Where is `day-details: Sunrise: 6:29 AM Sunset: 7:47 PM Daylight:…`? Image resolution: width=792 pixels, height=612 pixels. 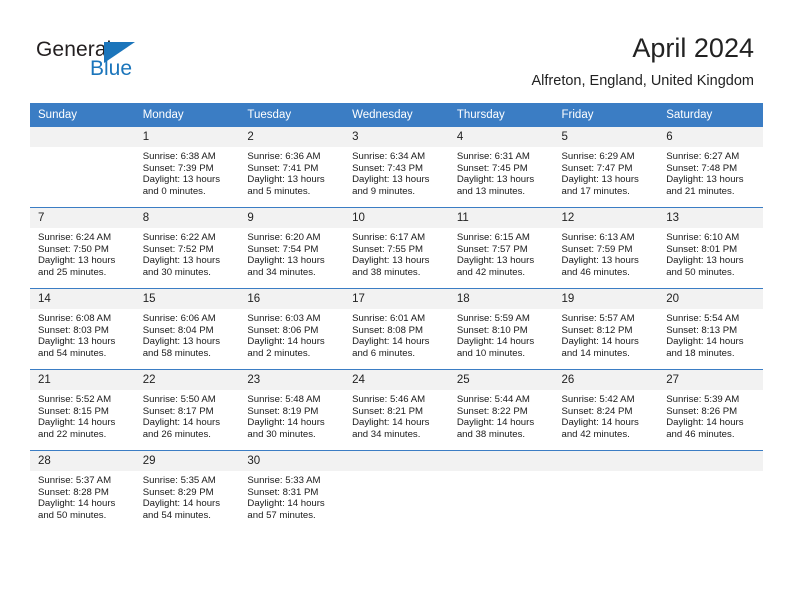 day-details: Sunrise: 6:29 AM Sunset: 7:47 PM Daylight:… is located at coordinates (606, 172).